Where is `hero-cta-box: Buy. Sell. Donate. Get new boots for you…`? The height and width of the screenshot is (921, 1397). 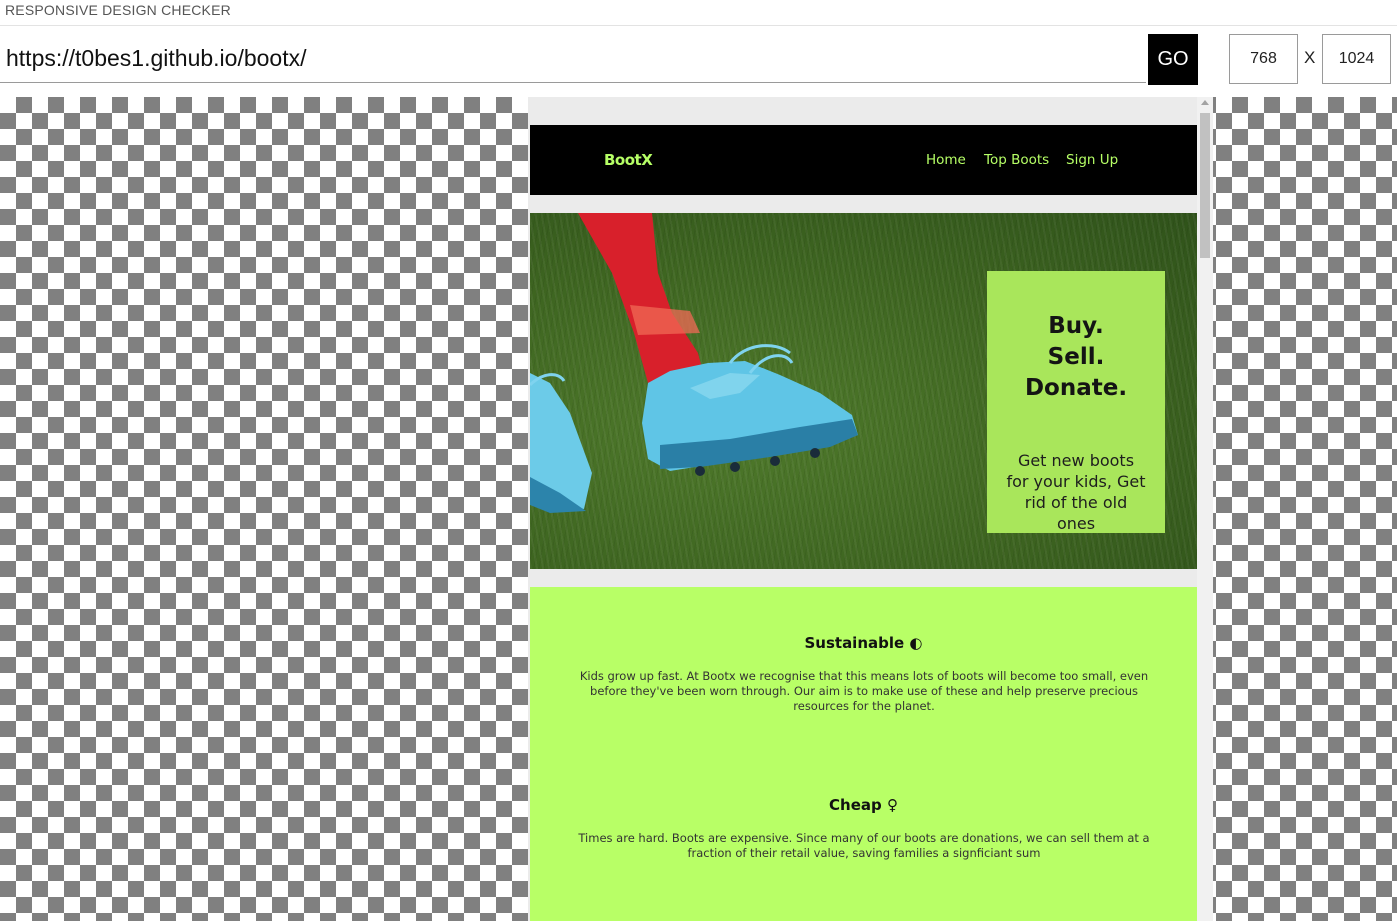 hero-cta-box: Buy. Sell. Donate. Get new boots for you… is located at coordinates (1076, 402).